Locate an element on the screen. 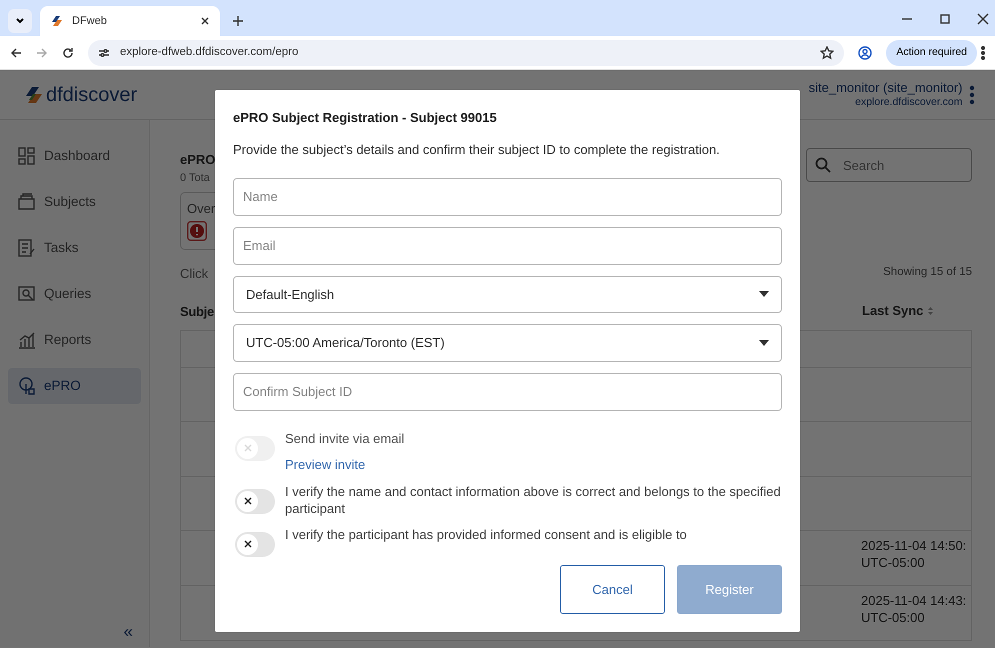  toggle-label: Send invite via email is located at coordinates (344, 439).